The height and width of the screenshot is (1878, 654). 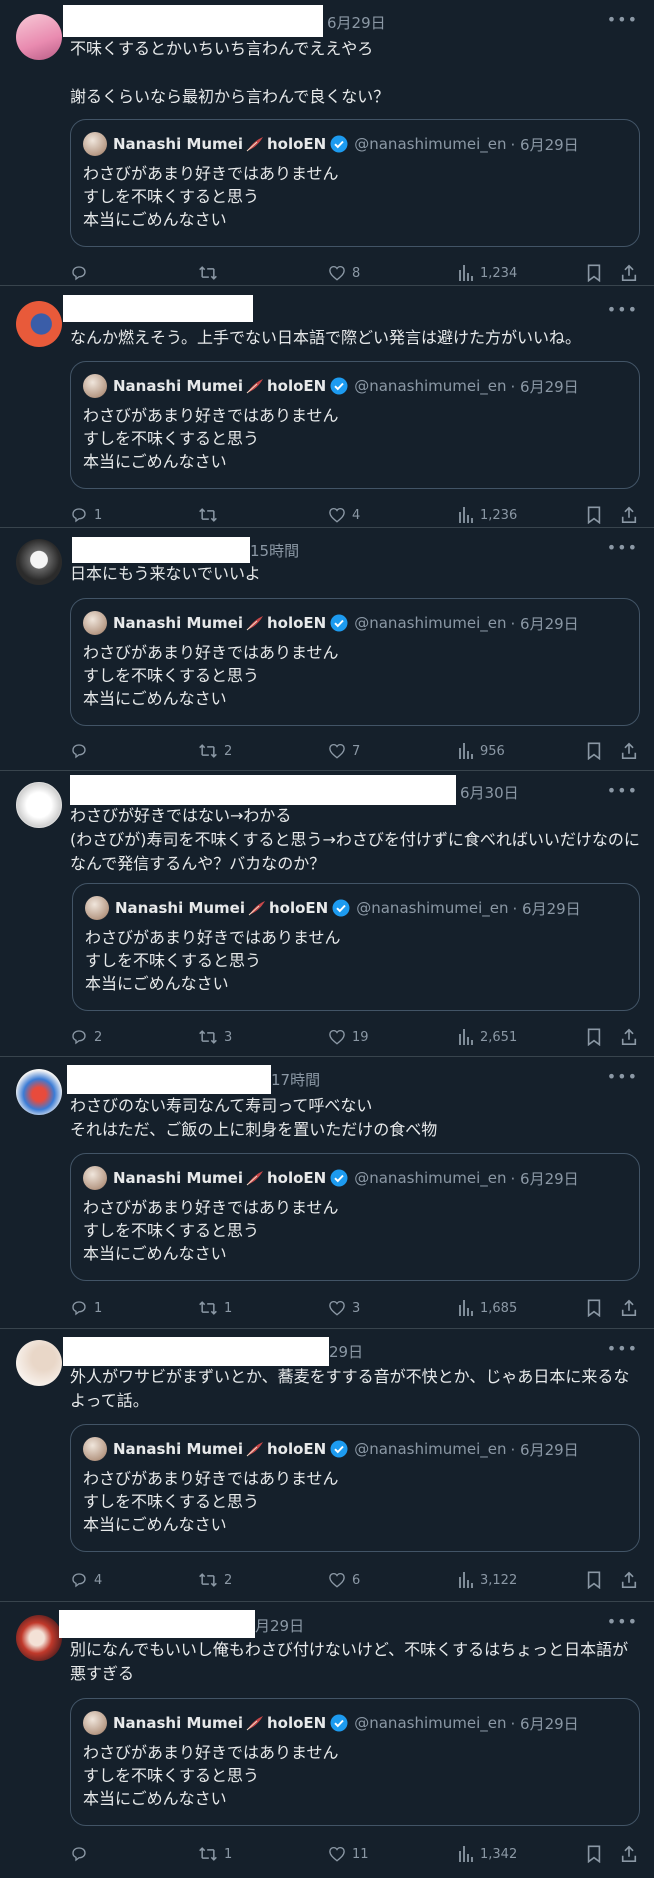 What do you see at coordinates (344, 1580) in the screenshot?
I see `like-button: 6` at bounding box center [344, 1580].